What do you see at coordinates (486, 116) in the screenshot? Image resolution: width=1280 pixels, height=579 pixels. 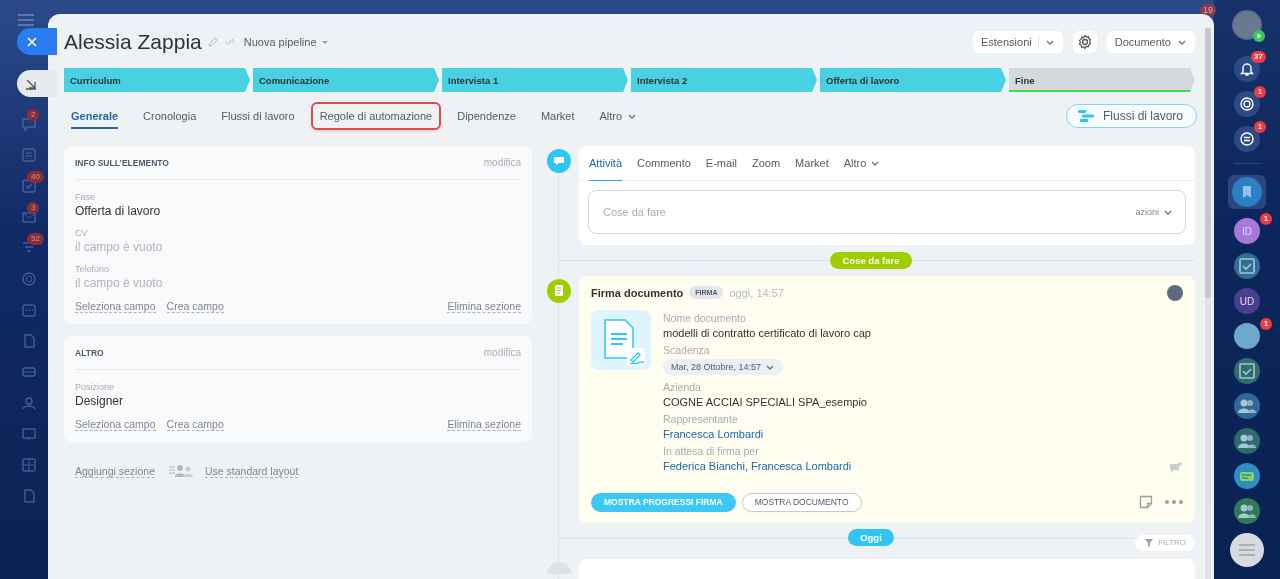 I see `tab: Dipendenze` at bounding box center [486, 116].